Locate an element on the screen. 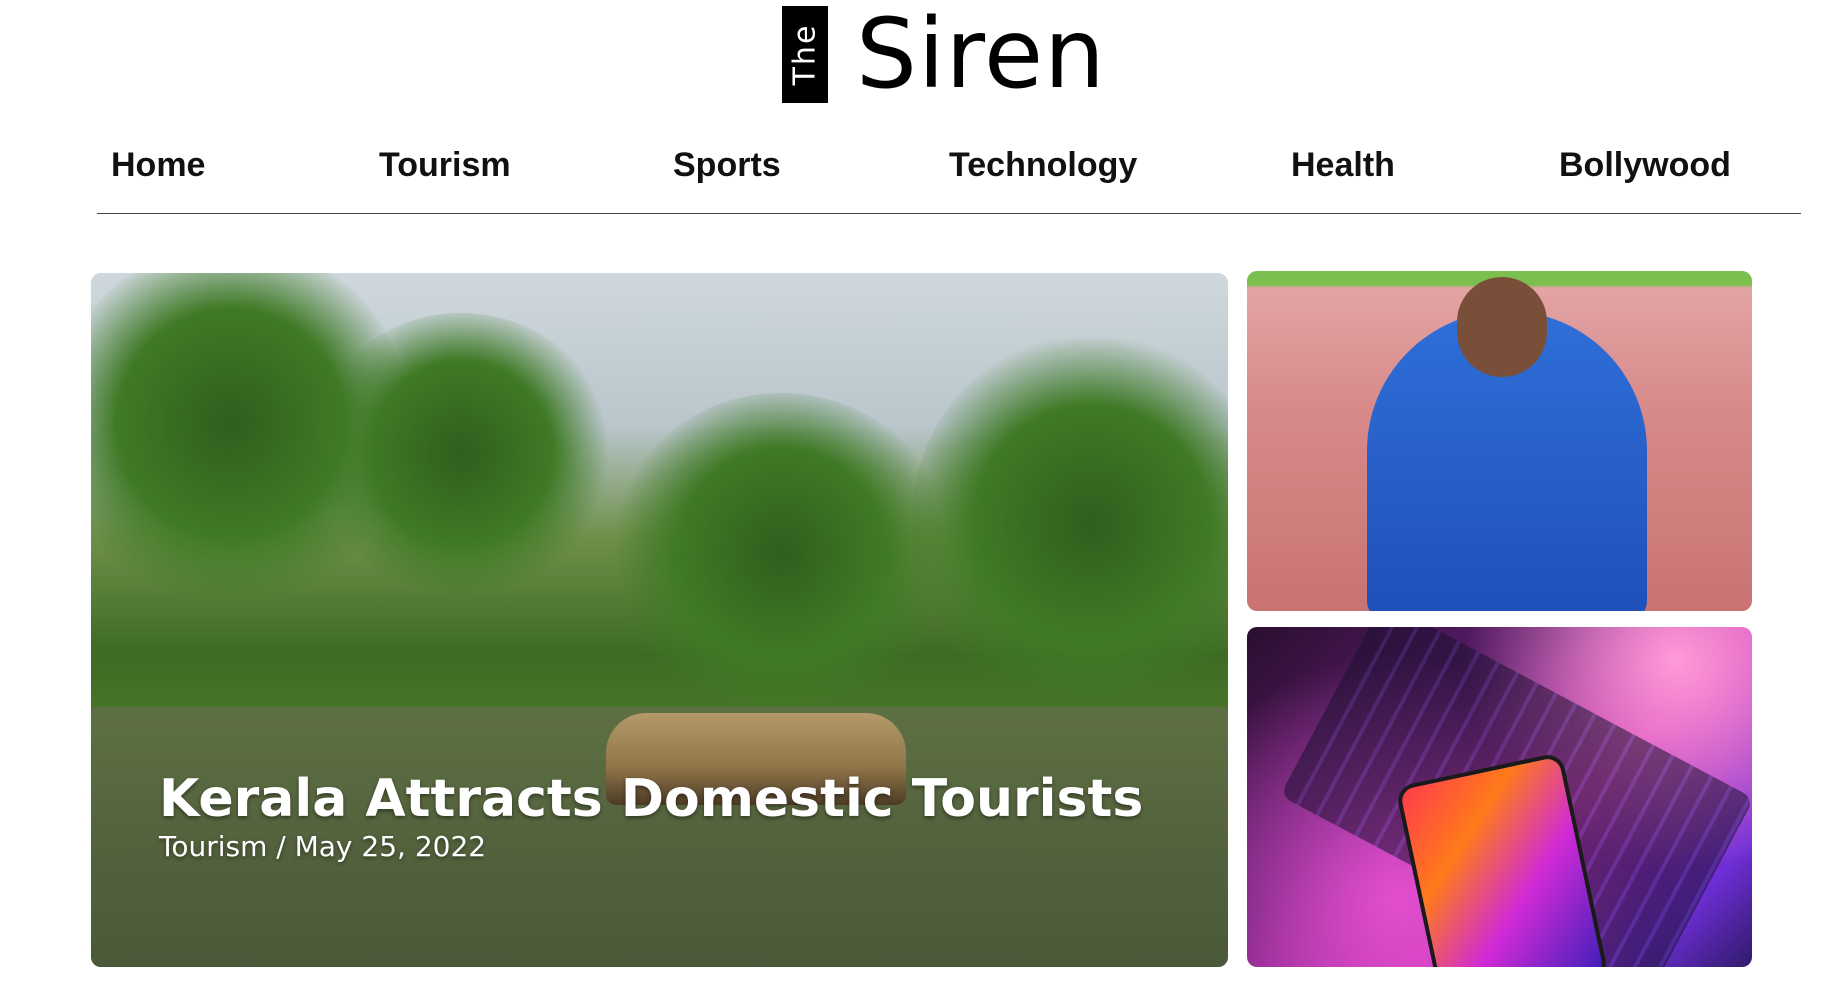  nav-item-home: Home is located at coordinates (158, 165).